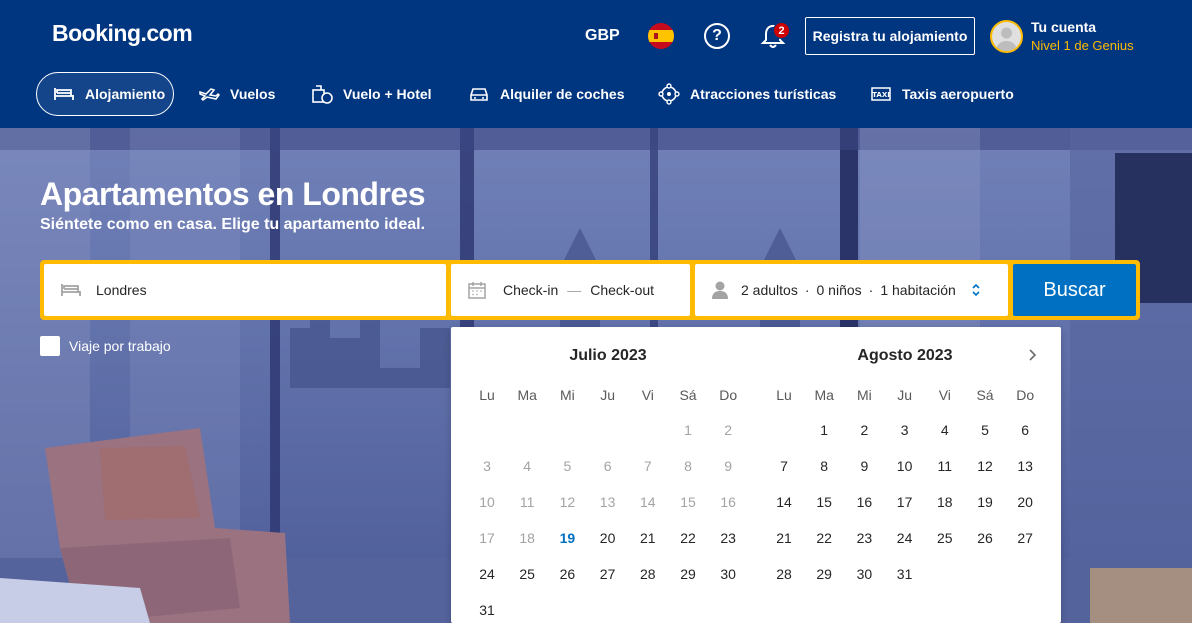 The height and width of the screenshot is (623, 1192). Describe the element at coordinates (864, 466) in the screenshot. I see `calendar-day: 9` at that location.